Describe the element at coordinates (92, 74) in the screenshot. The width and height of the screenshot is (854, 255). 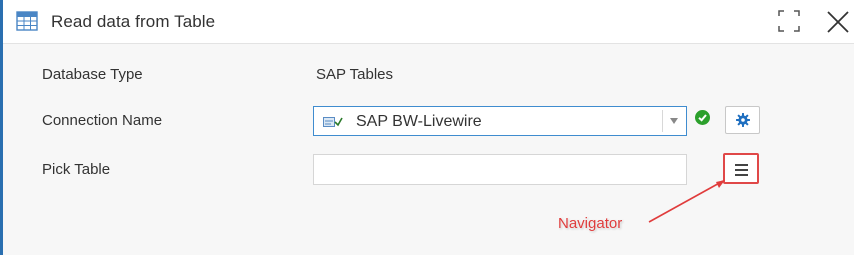
I see `database-type-label: Database Type` at that location.